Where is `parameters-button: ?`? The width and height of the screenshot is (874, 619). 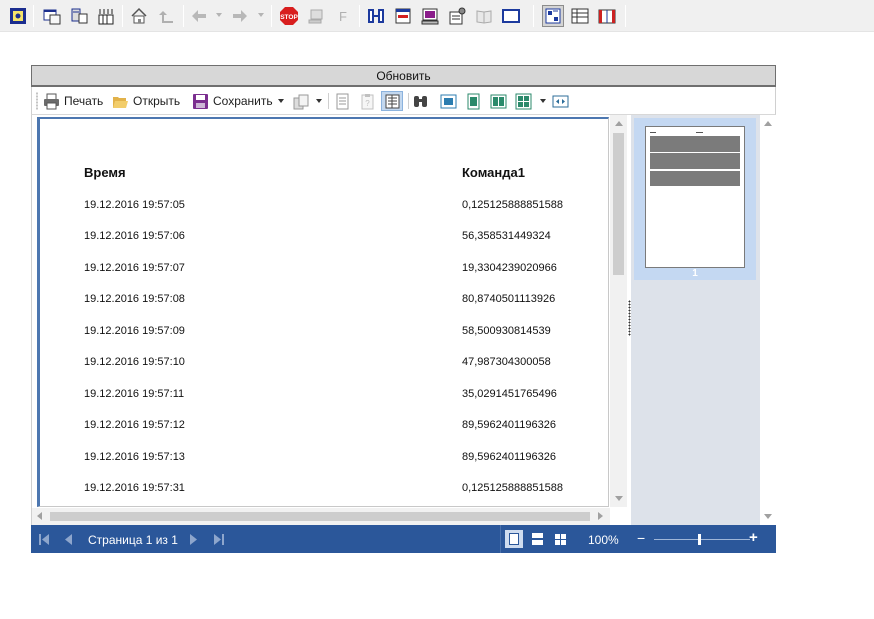
parameters-button: ? is located at coordinates (367, 101).